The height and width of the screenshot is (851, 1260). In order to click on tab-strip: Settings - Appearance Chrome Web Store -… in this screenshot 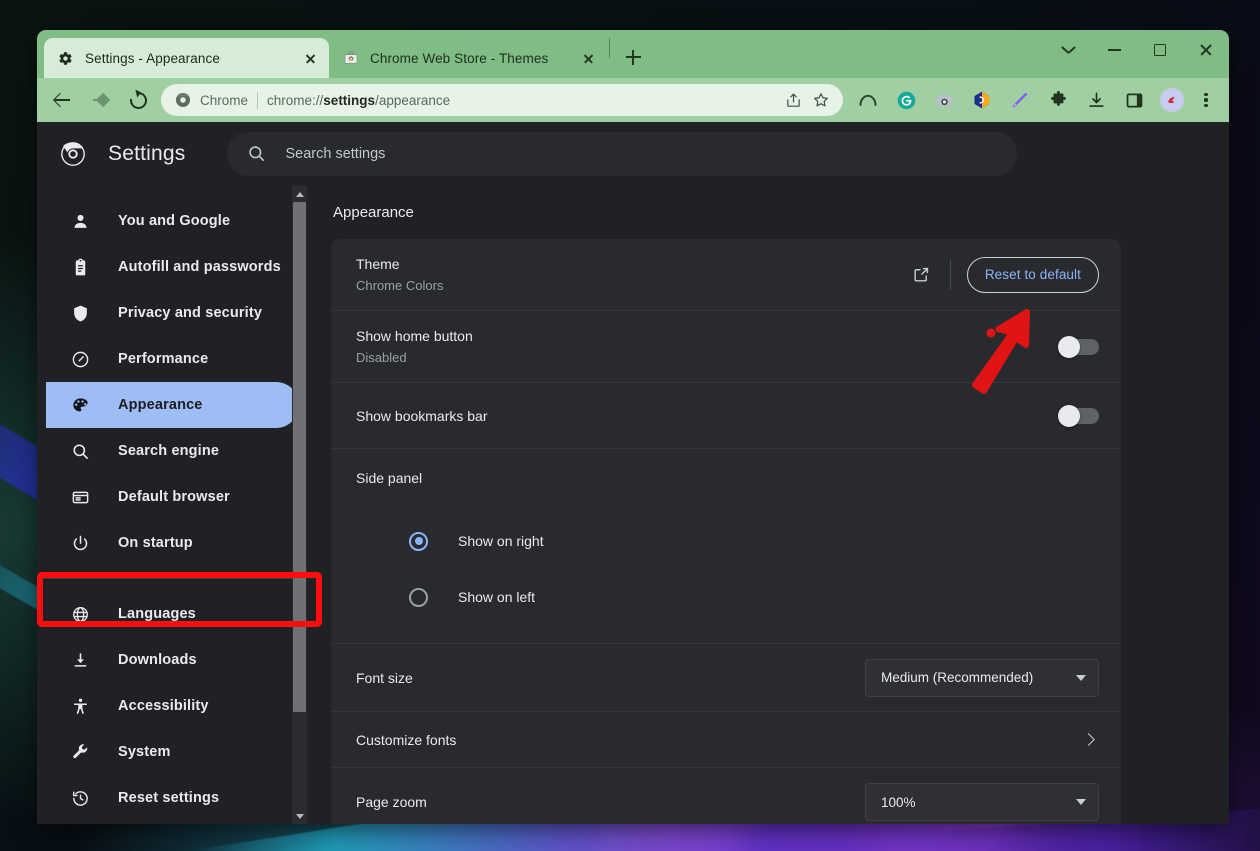, I will do `click(633, 54)`.